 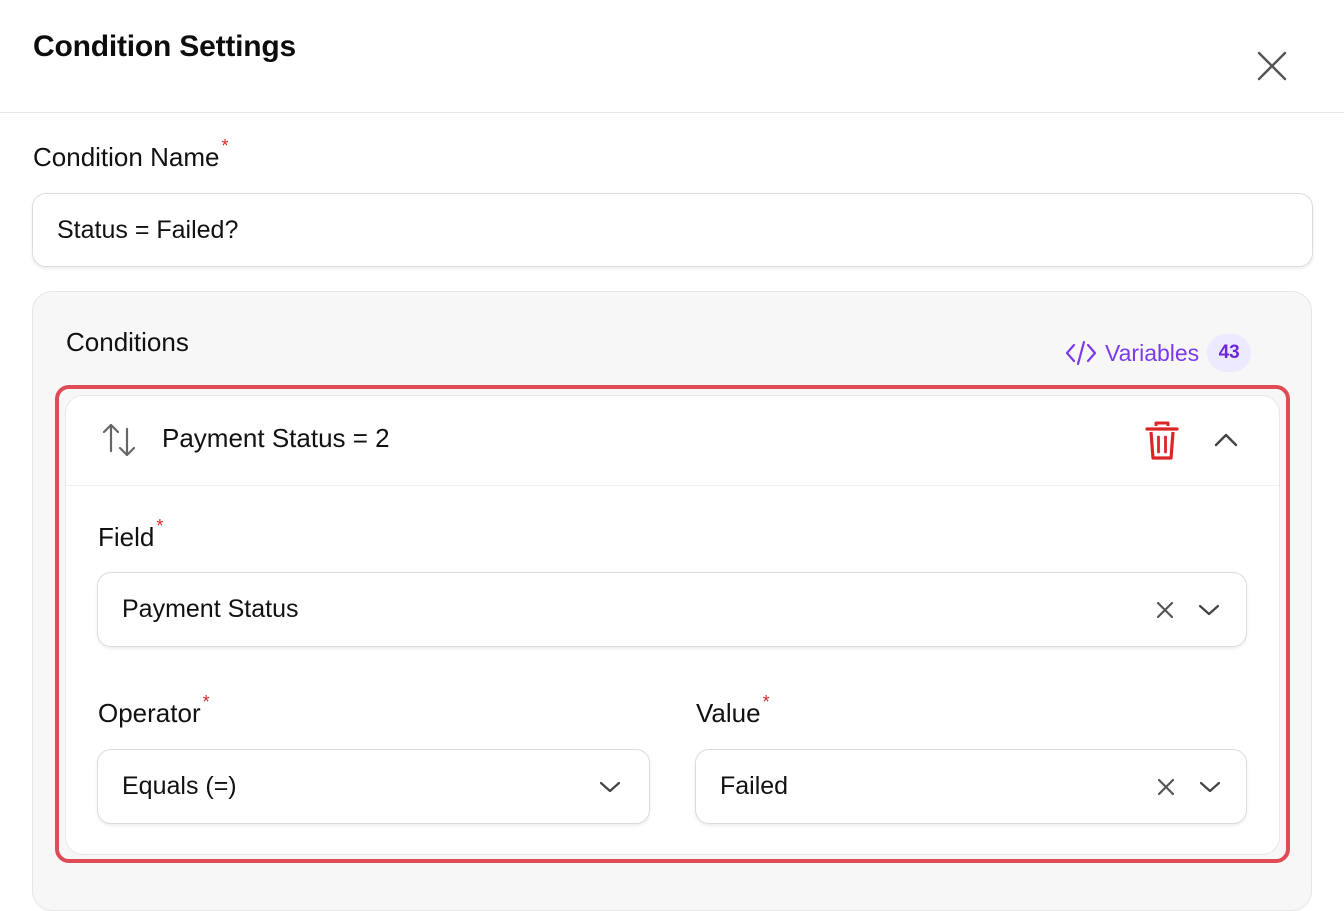 I want to click on condition-name-label-text: Condition Name, so click(x=126, y=157).